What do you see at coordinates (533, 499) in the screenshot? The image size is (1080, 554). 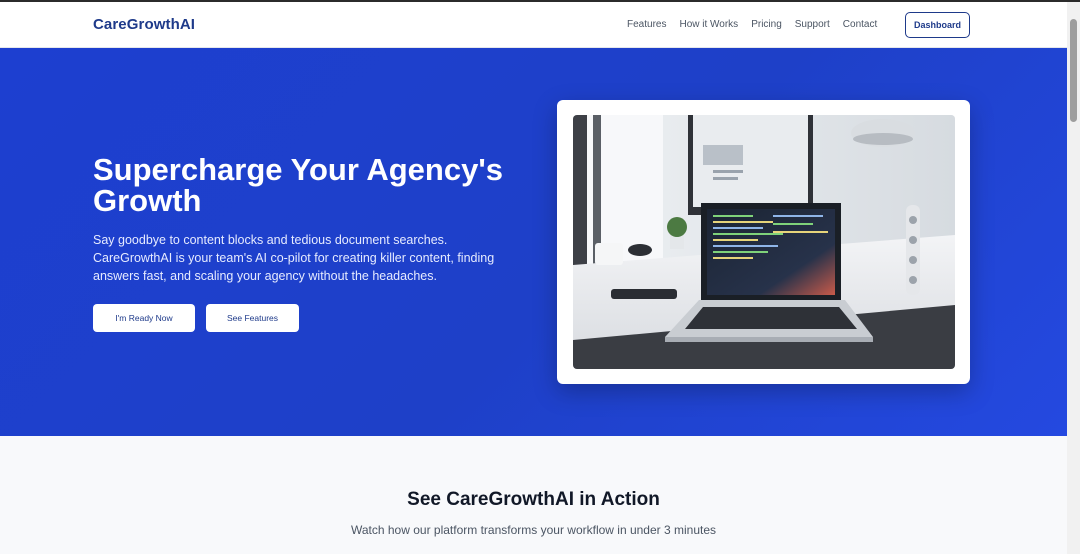 I see `demo-section-title: See CareGrowthAI in Action` at bounding box center [533, 499].